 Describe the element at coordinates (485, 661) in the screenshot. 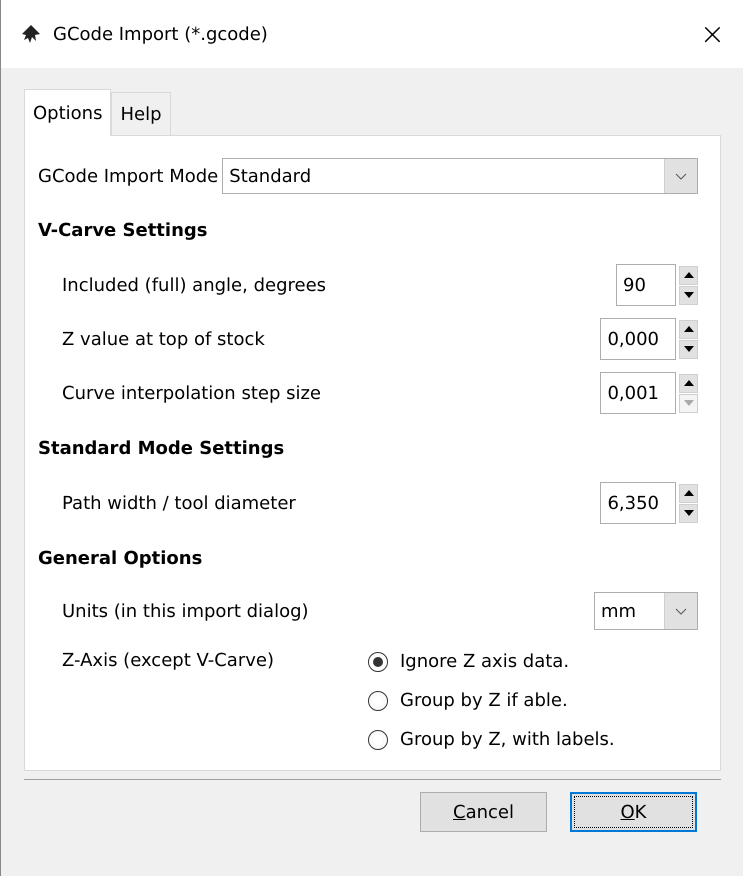

I see `radio-label: Ignore Z axis data.` at that location.